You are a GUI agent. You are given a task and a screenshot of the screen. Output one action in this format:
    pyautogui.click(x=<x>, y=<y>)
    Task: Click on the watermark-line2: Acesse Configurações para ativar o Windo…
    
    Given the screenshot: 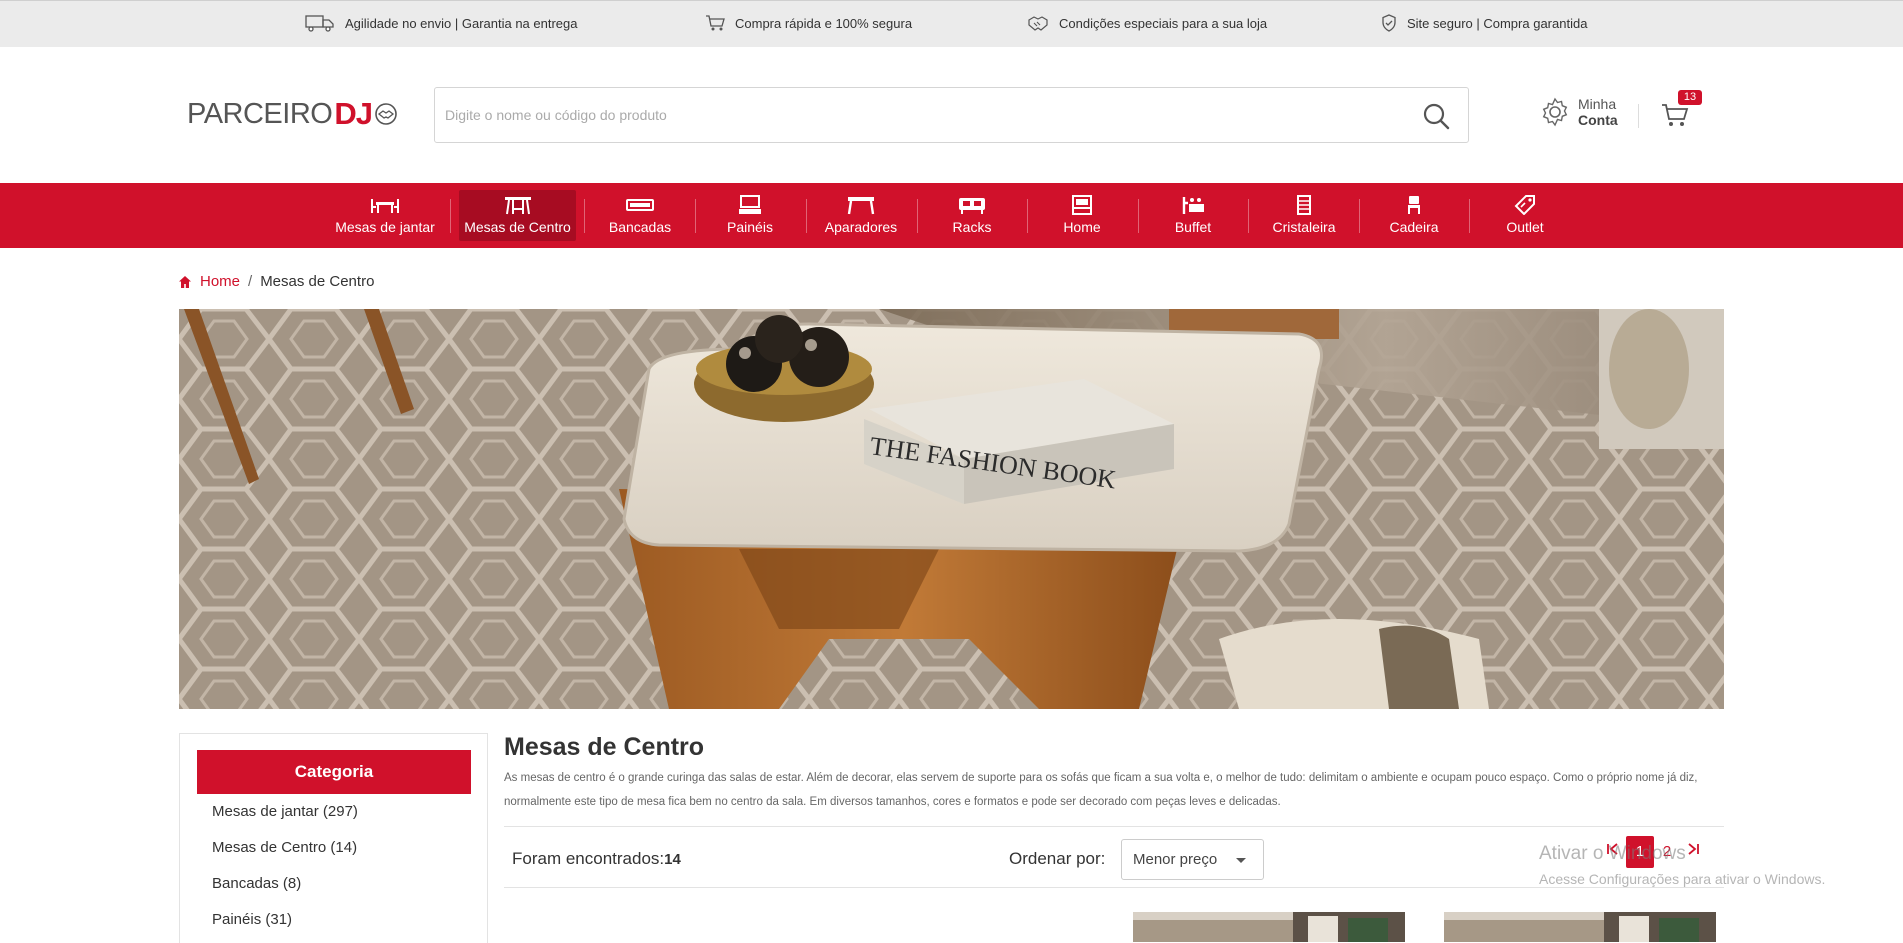 What is the action you would take?
    pyautogui.click(x=1682, y=879)
    